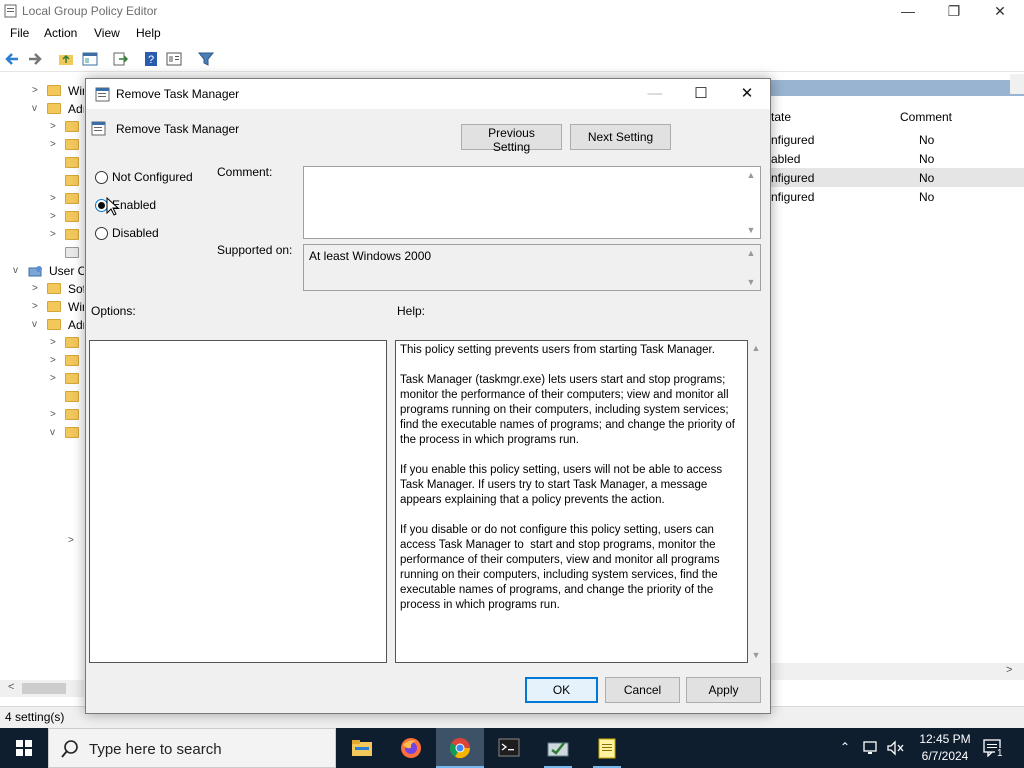  I want to click on minimize-button: —, so click(908, 11).